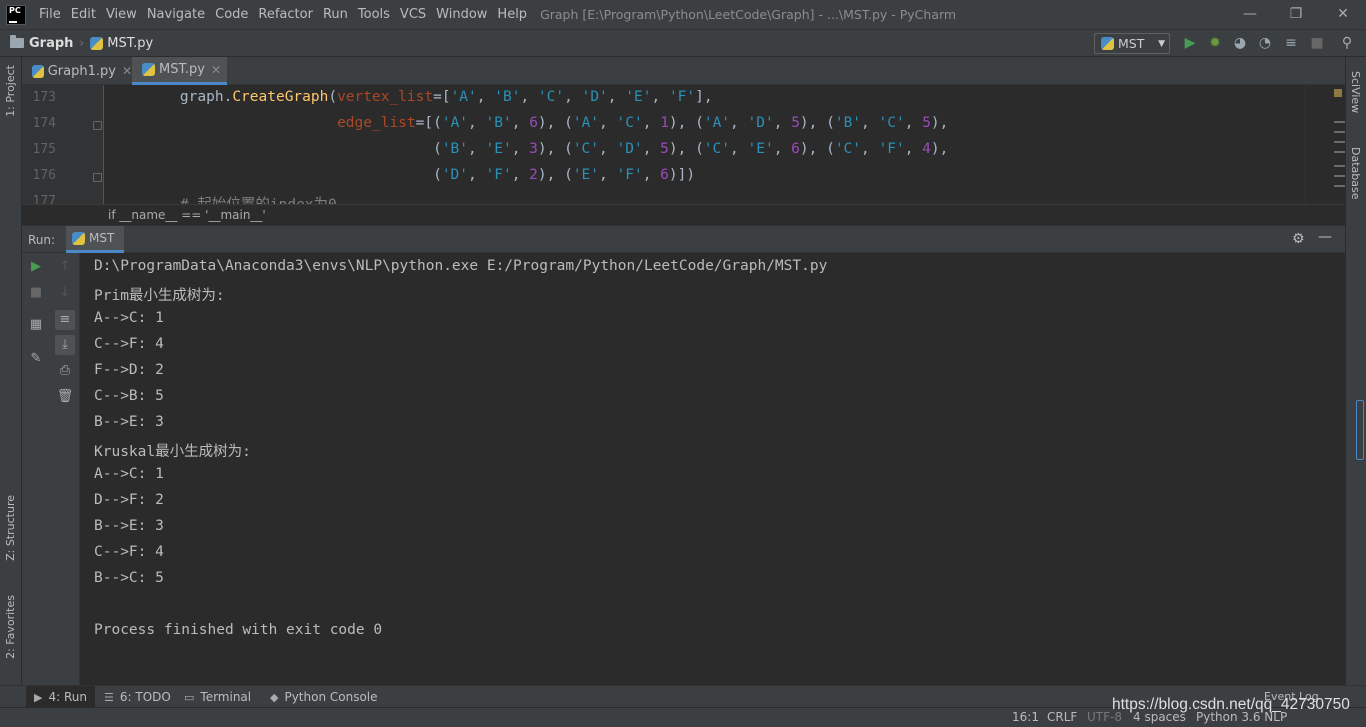 This screenshot has height=727, width=1366. I want to click on tab-todo: ☰ 6: TODO, so click(137, 697).